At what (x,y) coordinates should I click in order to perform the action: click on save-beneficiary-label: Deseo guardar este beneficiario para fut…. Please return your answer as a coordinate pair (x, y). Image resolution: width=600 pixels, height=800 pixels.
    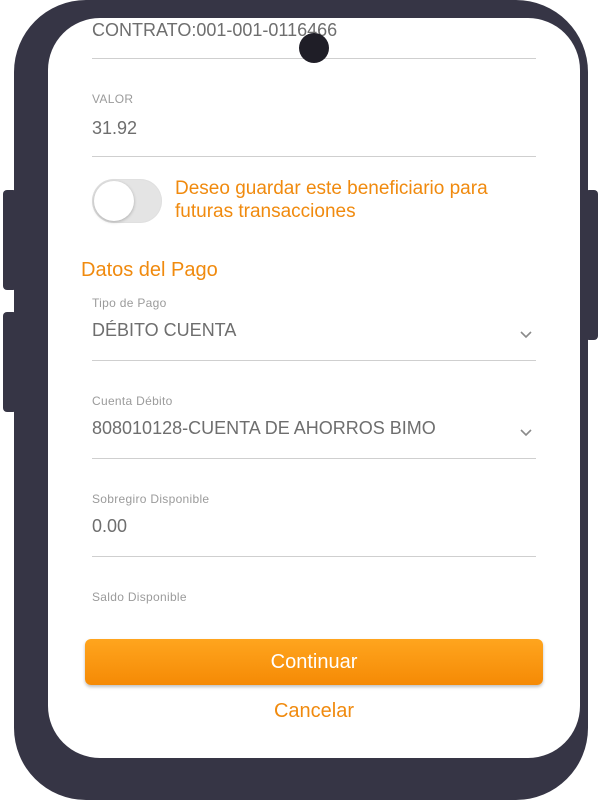
    Looking at the image, I should click on (331, 200).